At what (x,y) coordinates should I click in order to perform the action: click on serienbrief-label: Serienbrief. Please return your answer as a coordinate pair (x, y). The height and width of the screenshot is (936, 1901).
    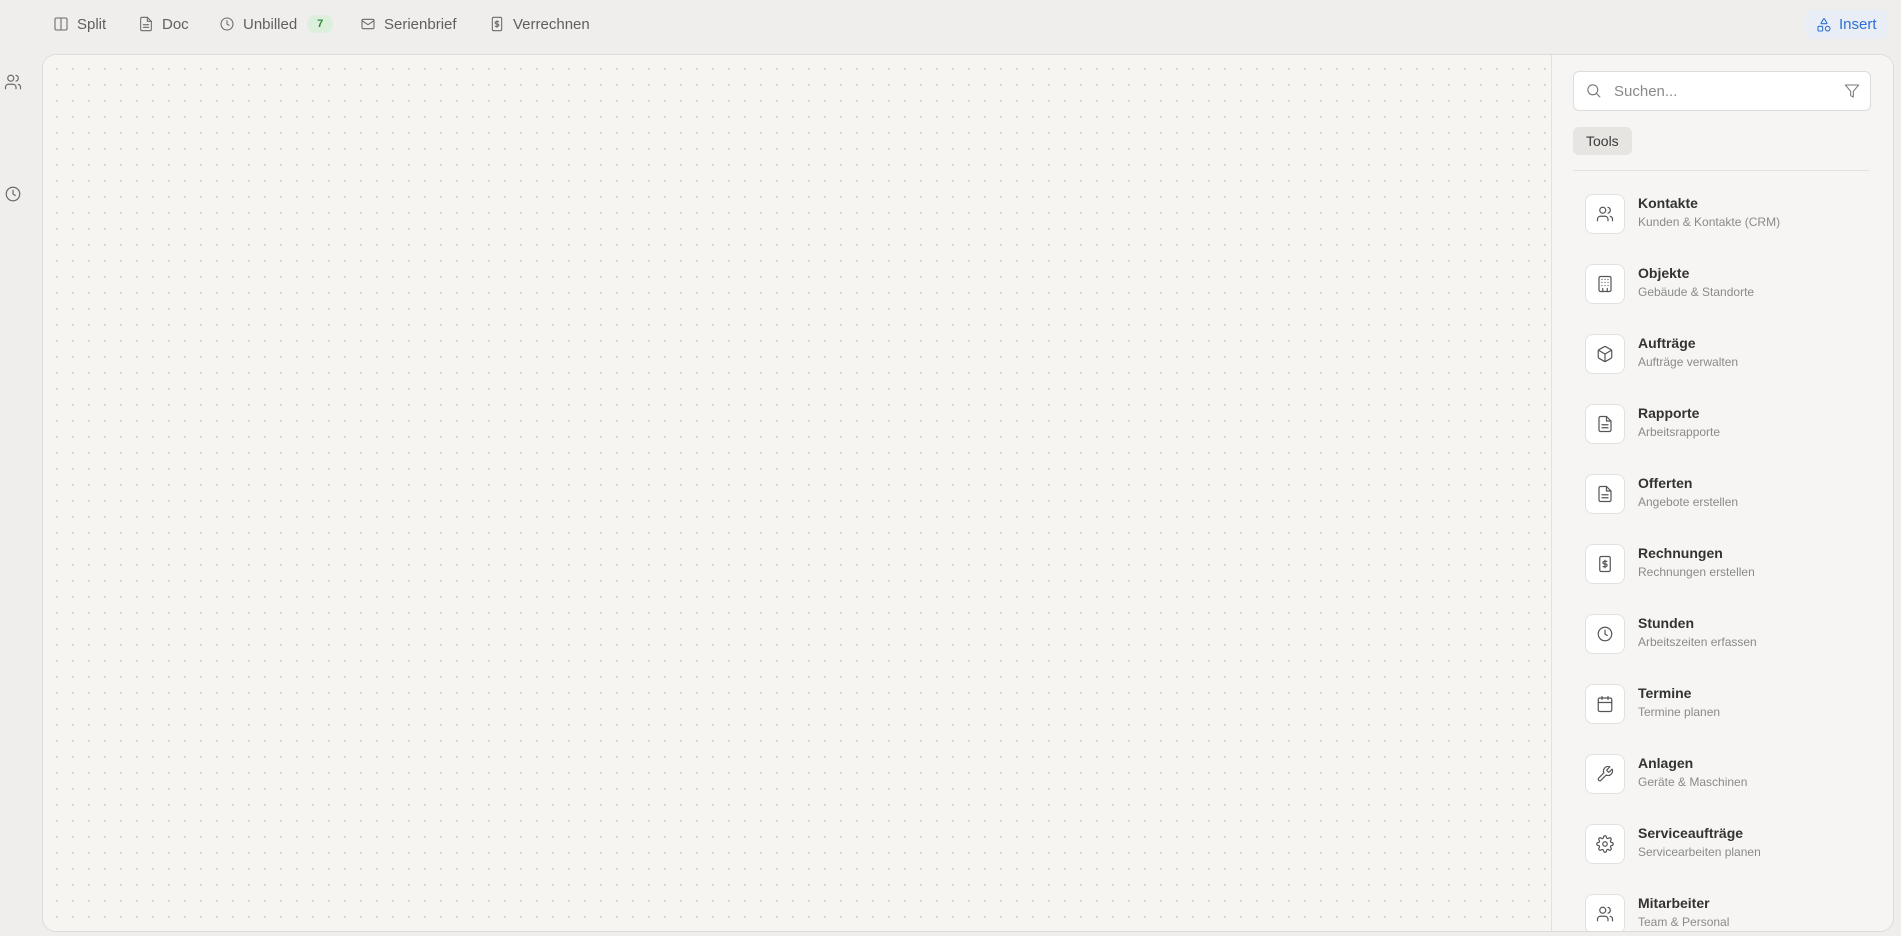
    Looking at the image, I should click on (420, 24).